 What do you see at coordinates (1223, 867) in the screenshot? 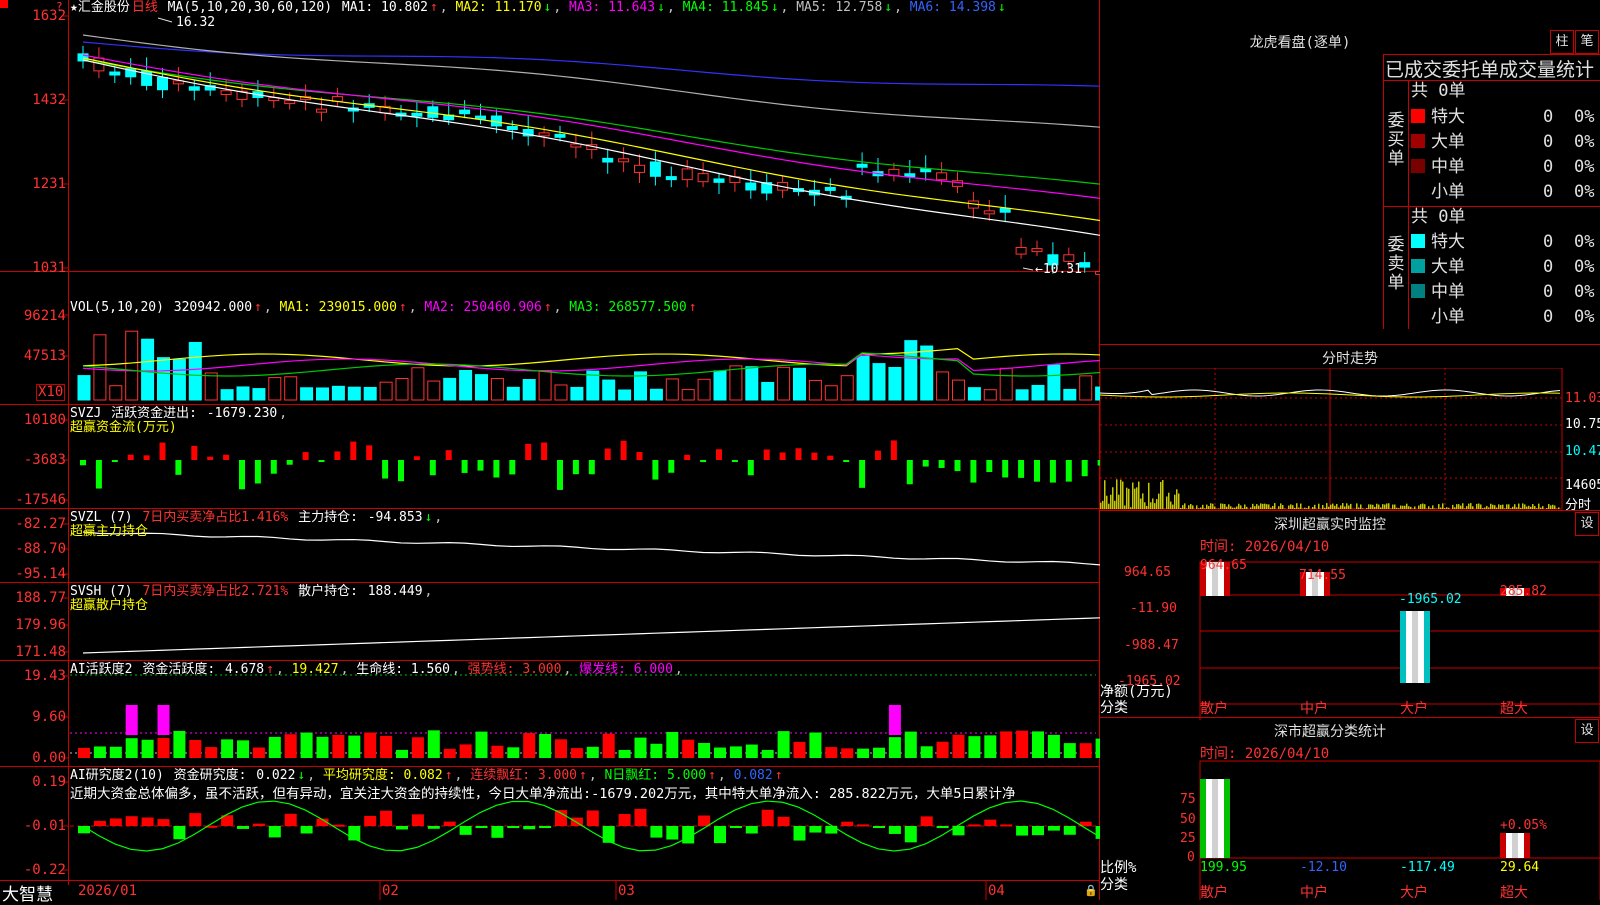
I see `class-value-sanhu: 199.95` at bounding box center [1223, 867].